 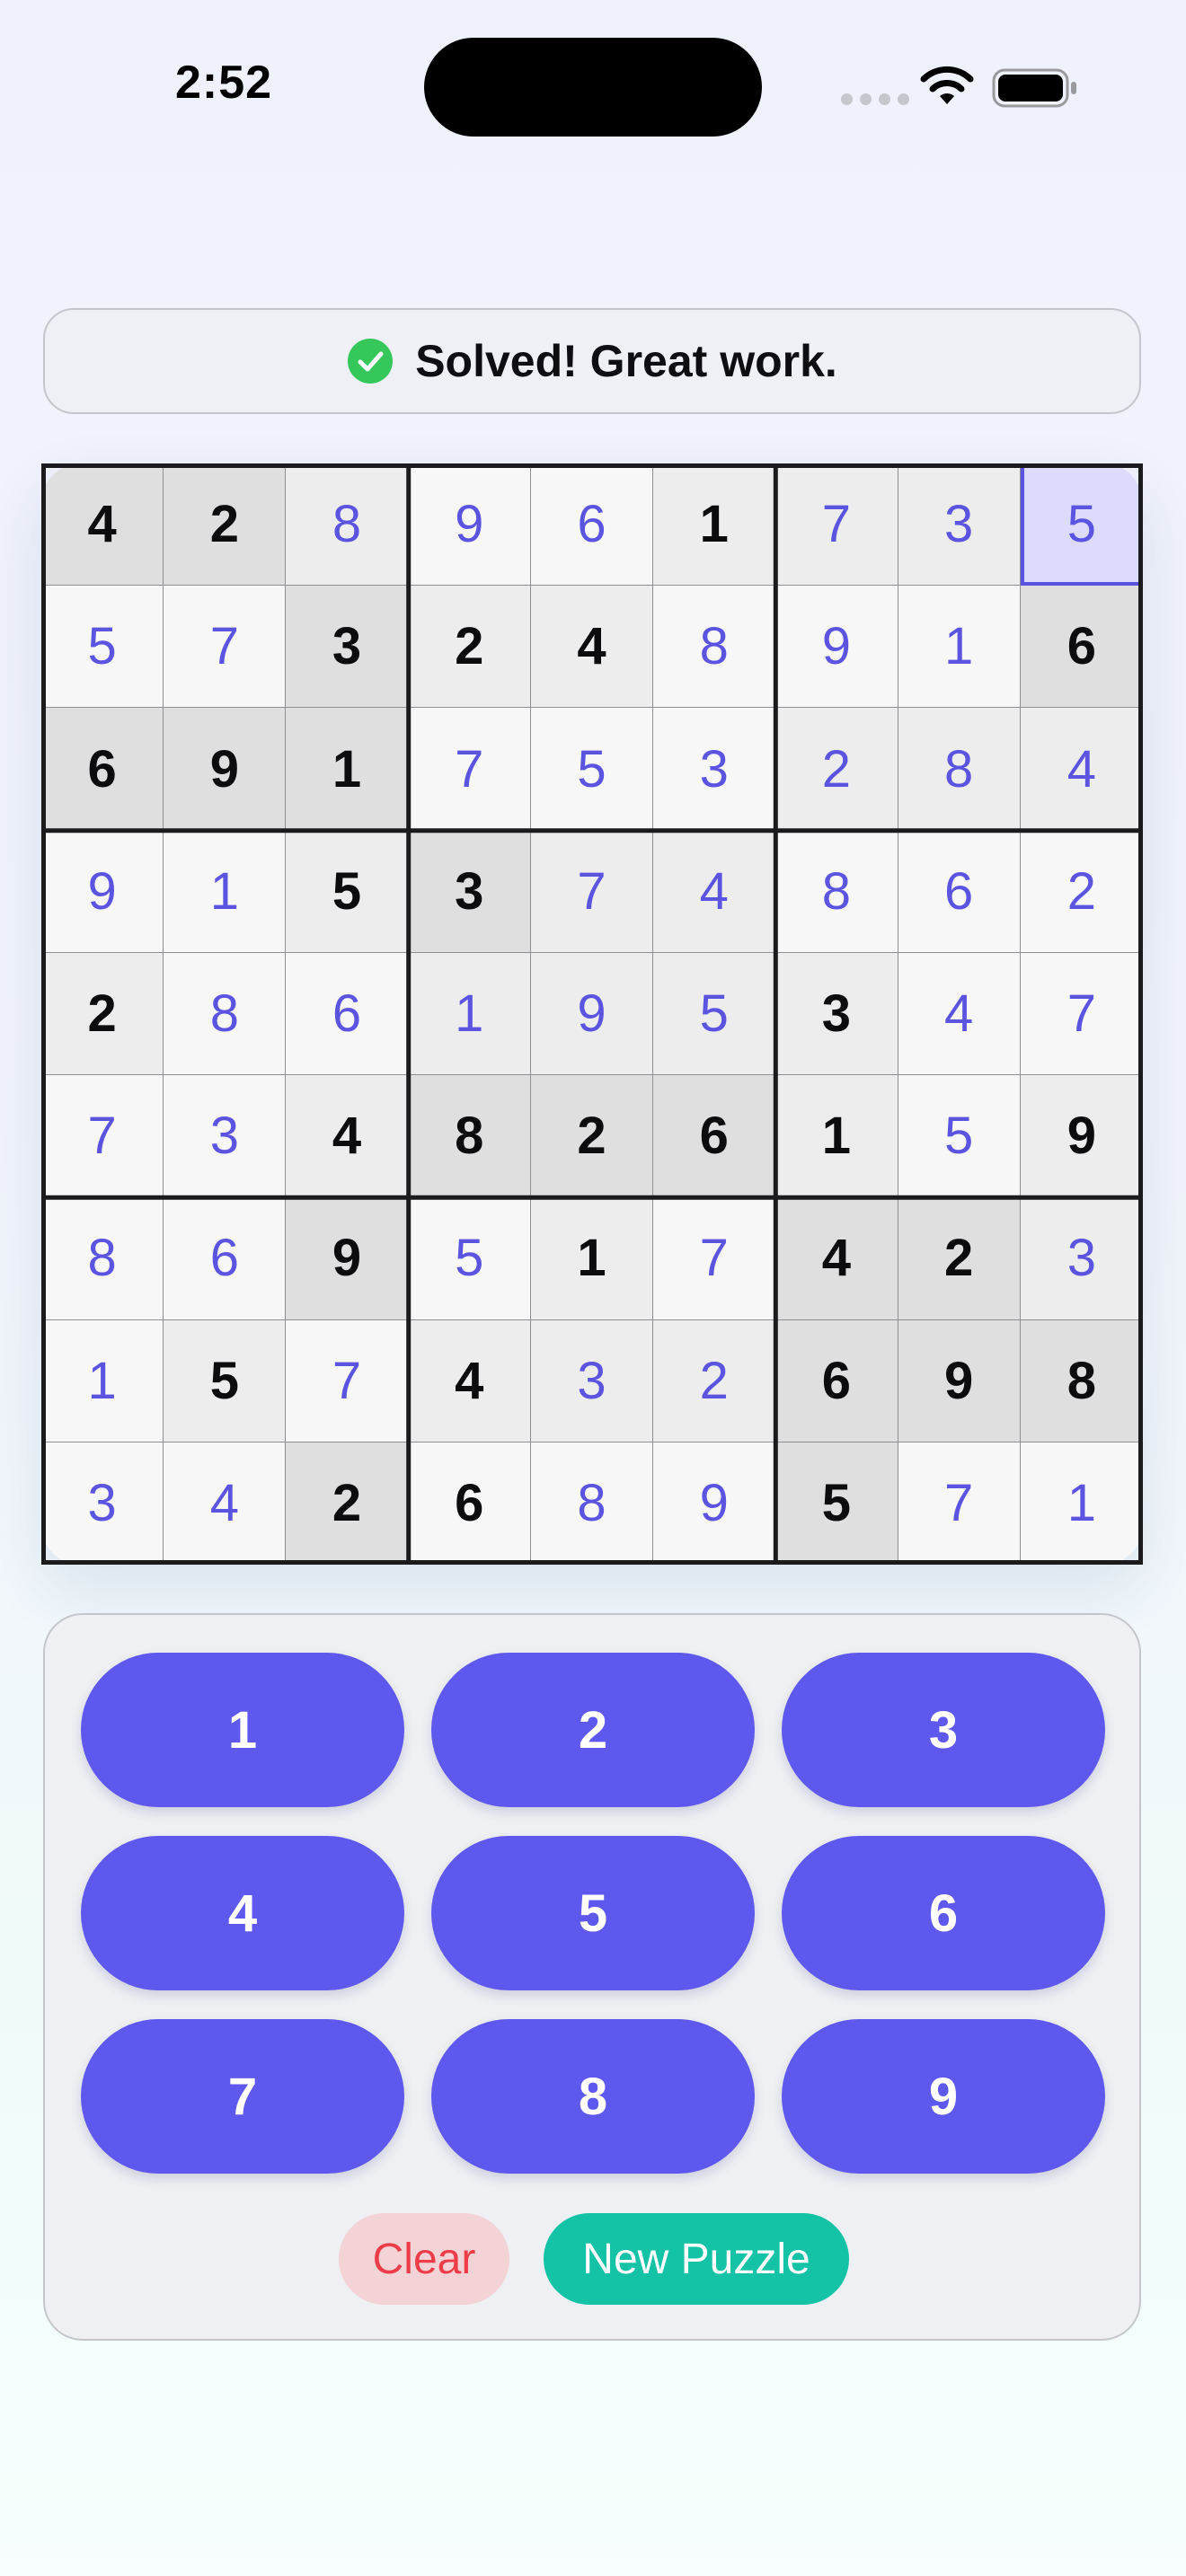 I want to click on digit-key-1: 1, so click(x=242, y=1730).